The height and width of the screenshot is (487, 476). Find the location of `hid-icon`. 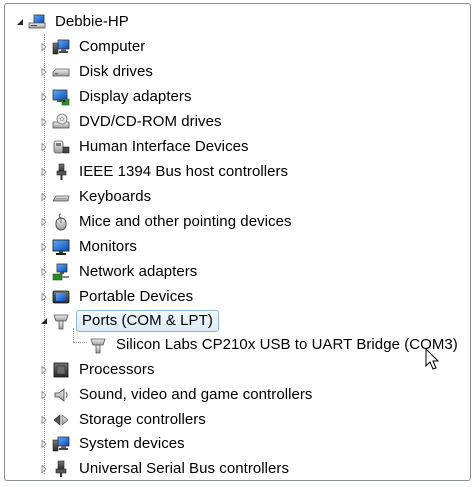

hid-icon is located at coordinates (61, 147).